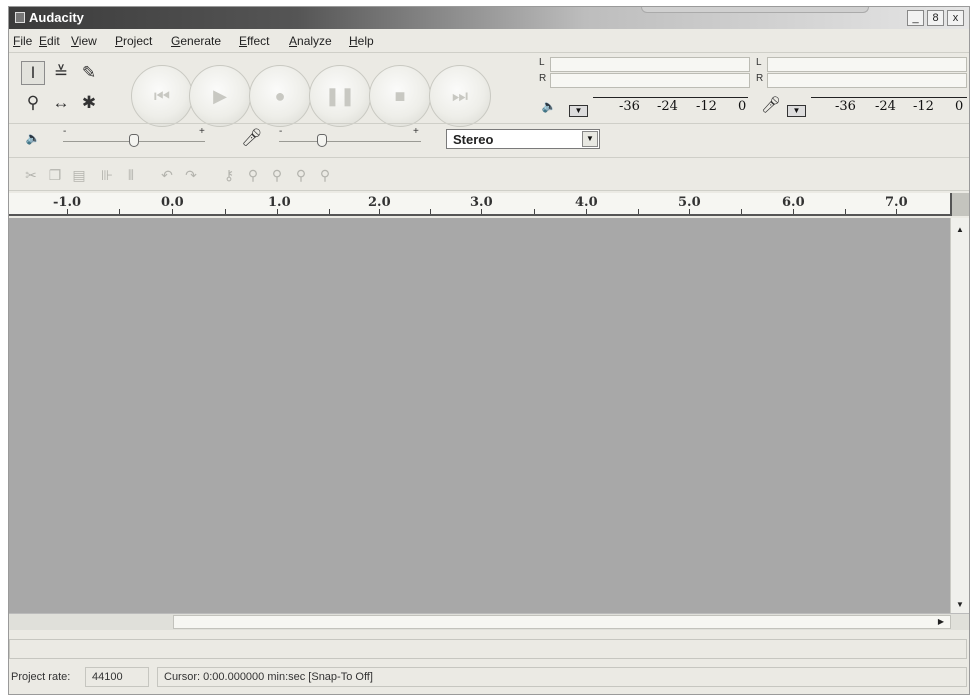 Image resolution: width=970 pixels, height=695 pixels. What do you see at coordinates (84, 41) in the screenshot?
I see `menu-view: View` at bounding box center [84, 41].